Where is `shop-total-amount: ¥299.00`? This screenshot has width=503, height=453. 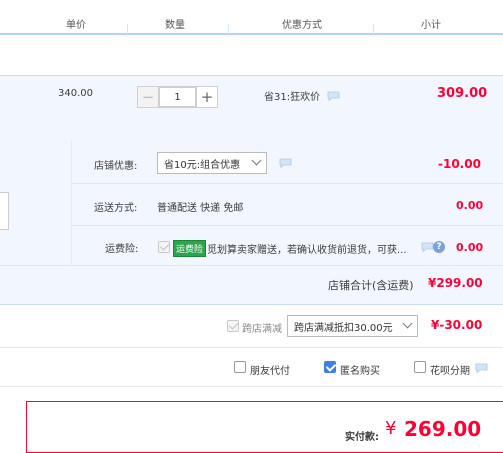 shop-total-amount: ¥299.00 is located at coordinates (455, 283).